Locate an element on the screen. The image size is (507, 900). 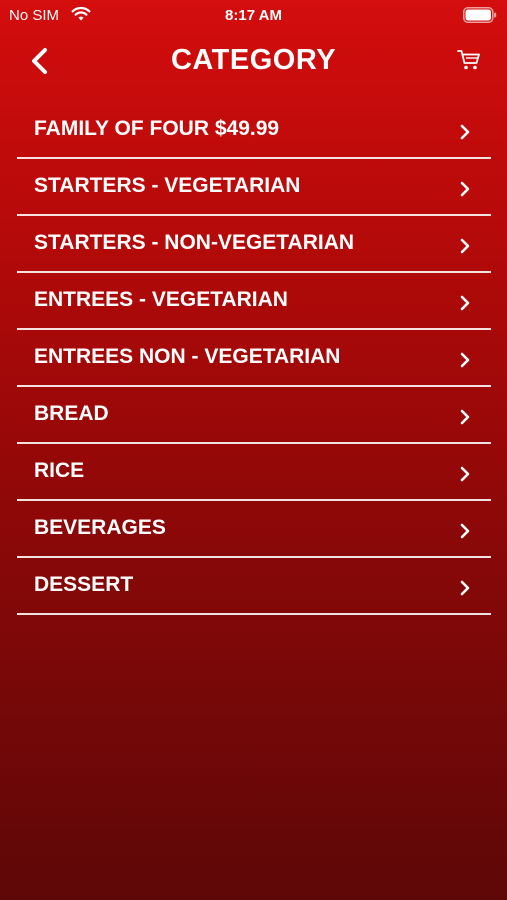
category-label: DESSERT is located at coordinates (84, 584).